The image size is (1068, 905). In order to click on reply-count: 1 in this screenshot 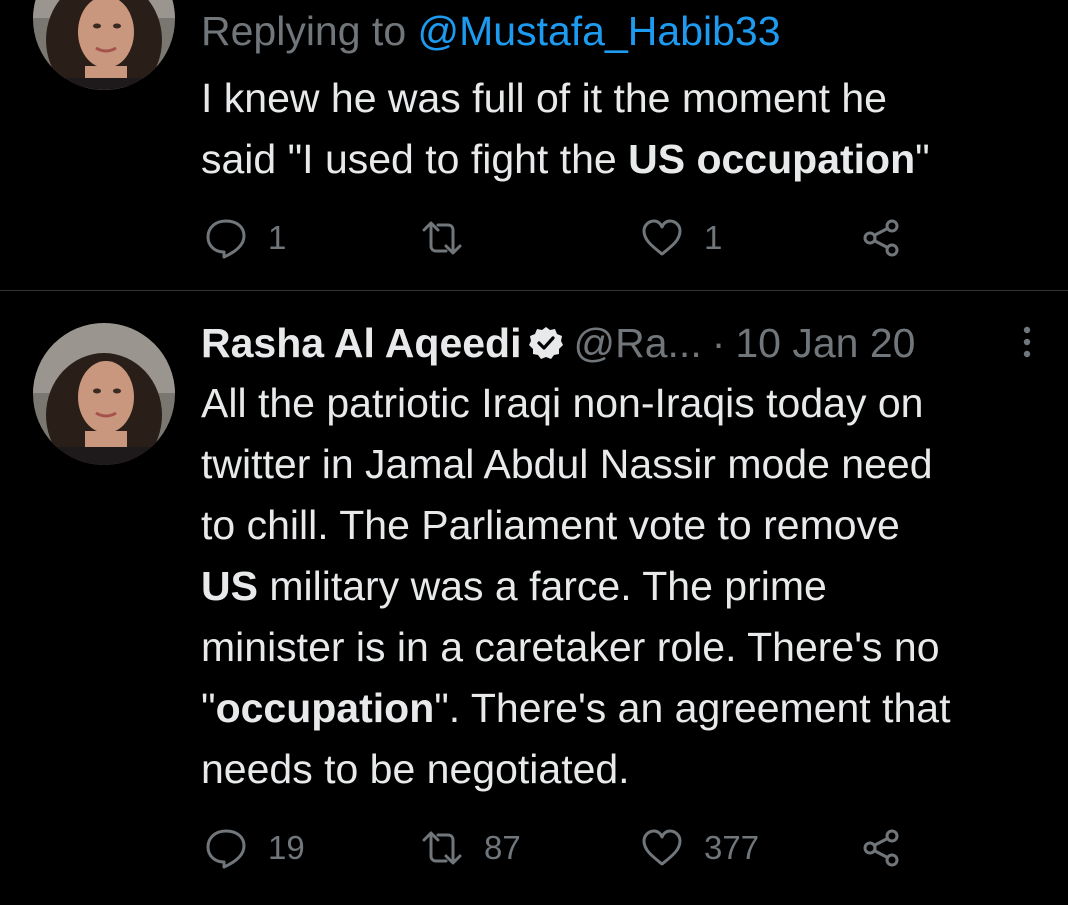, I will do `click(277, 237)`.